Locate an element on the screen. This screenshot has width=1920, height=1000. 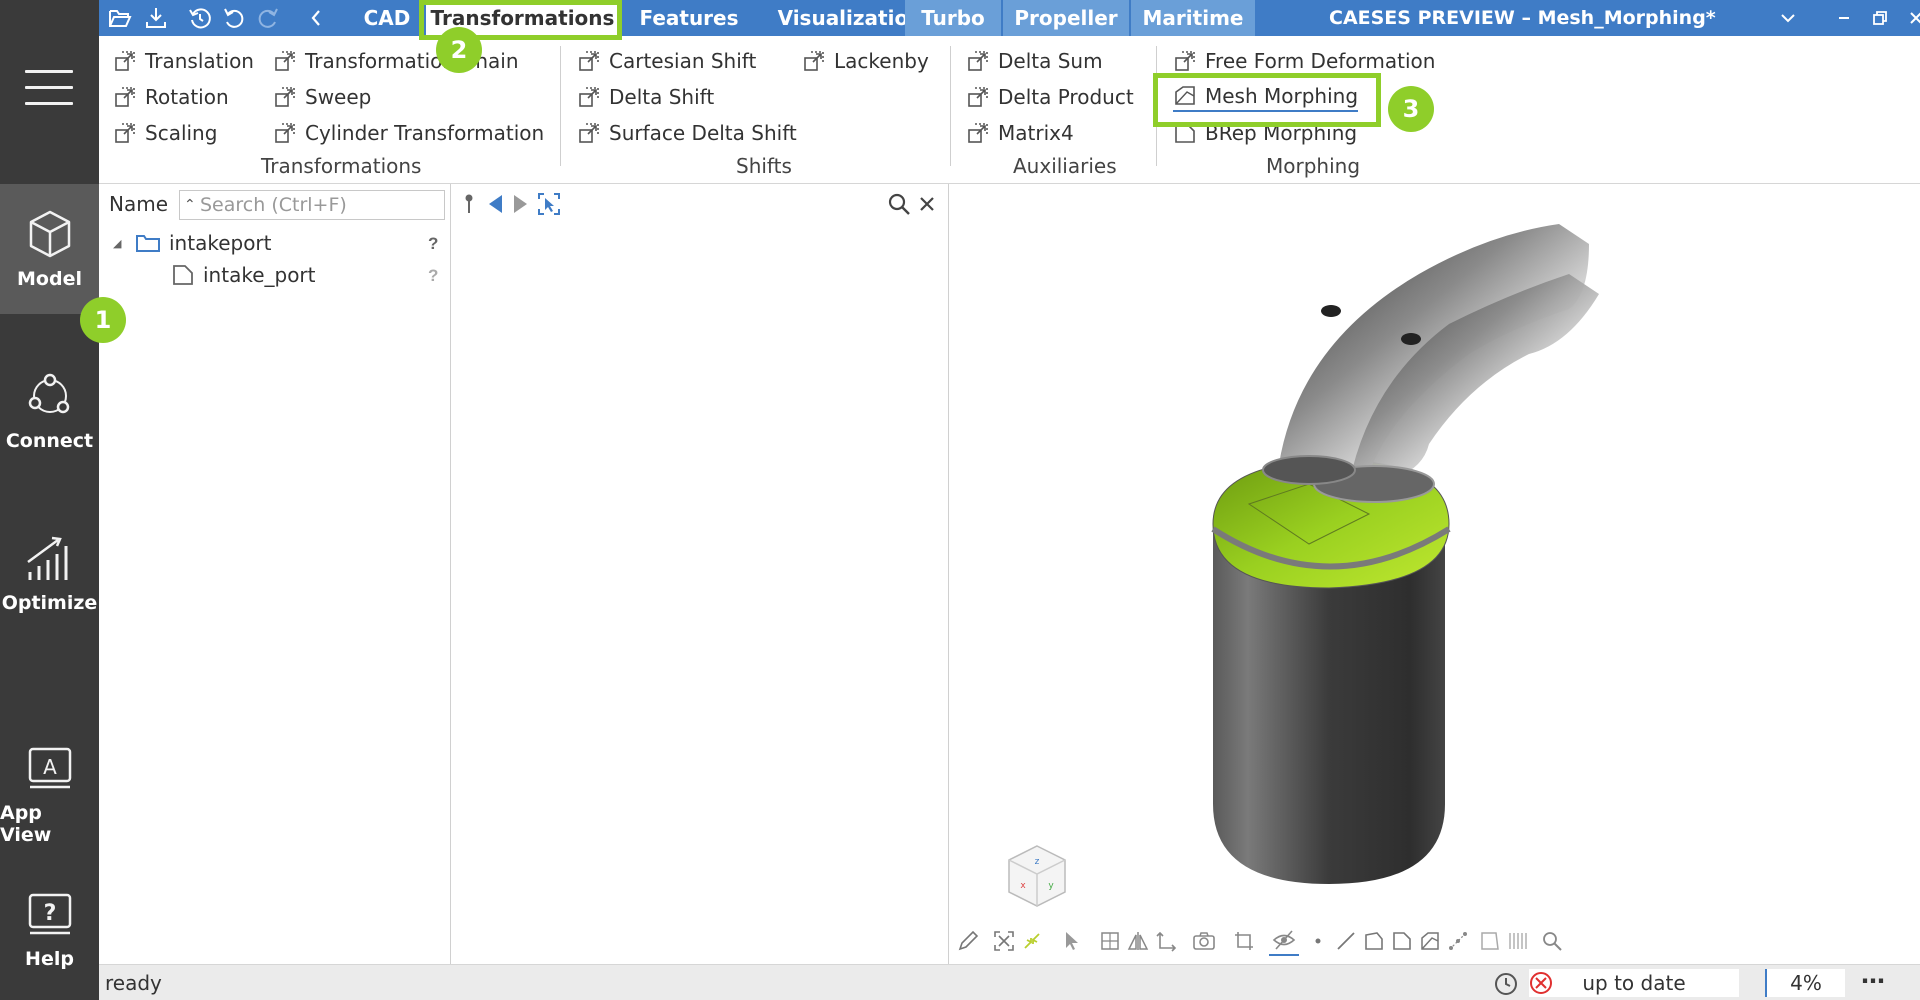
surface-delta-shift-button: Surface Delta Shift is located at coordinates (687, 133).